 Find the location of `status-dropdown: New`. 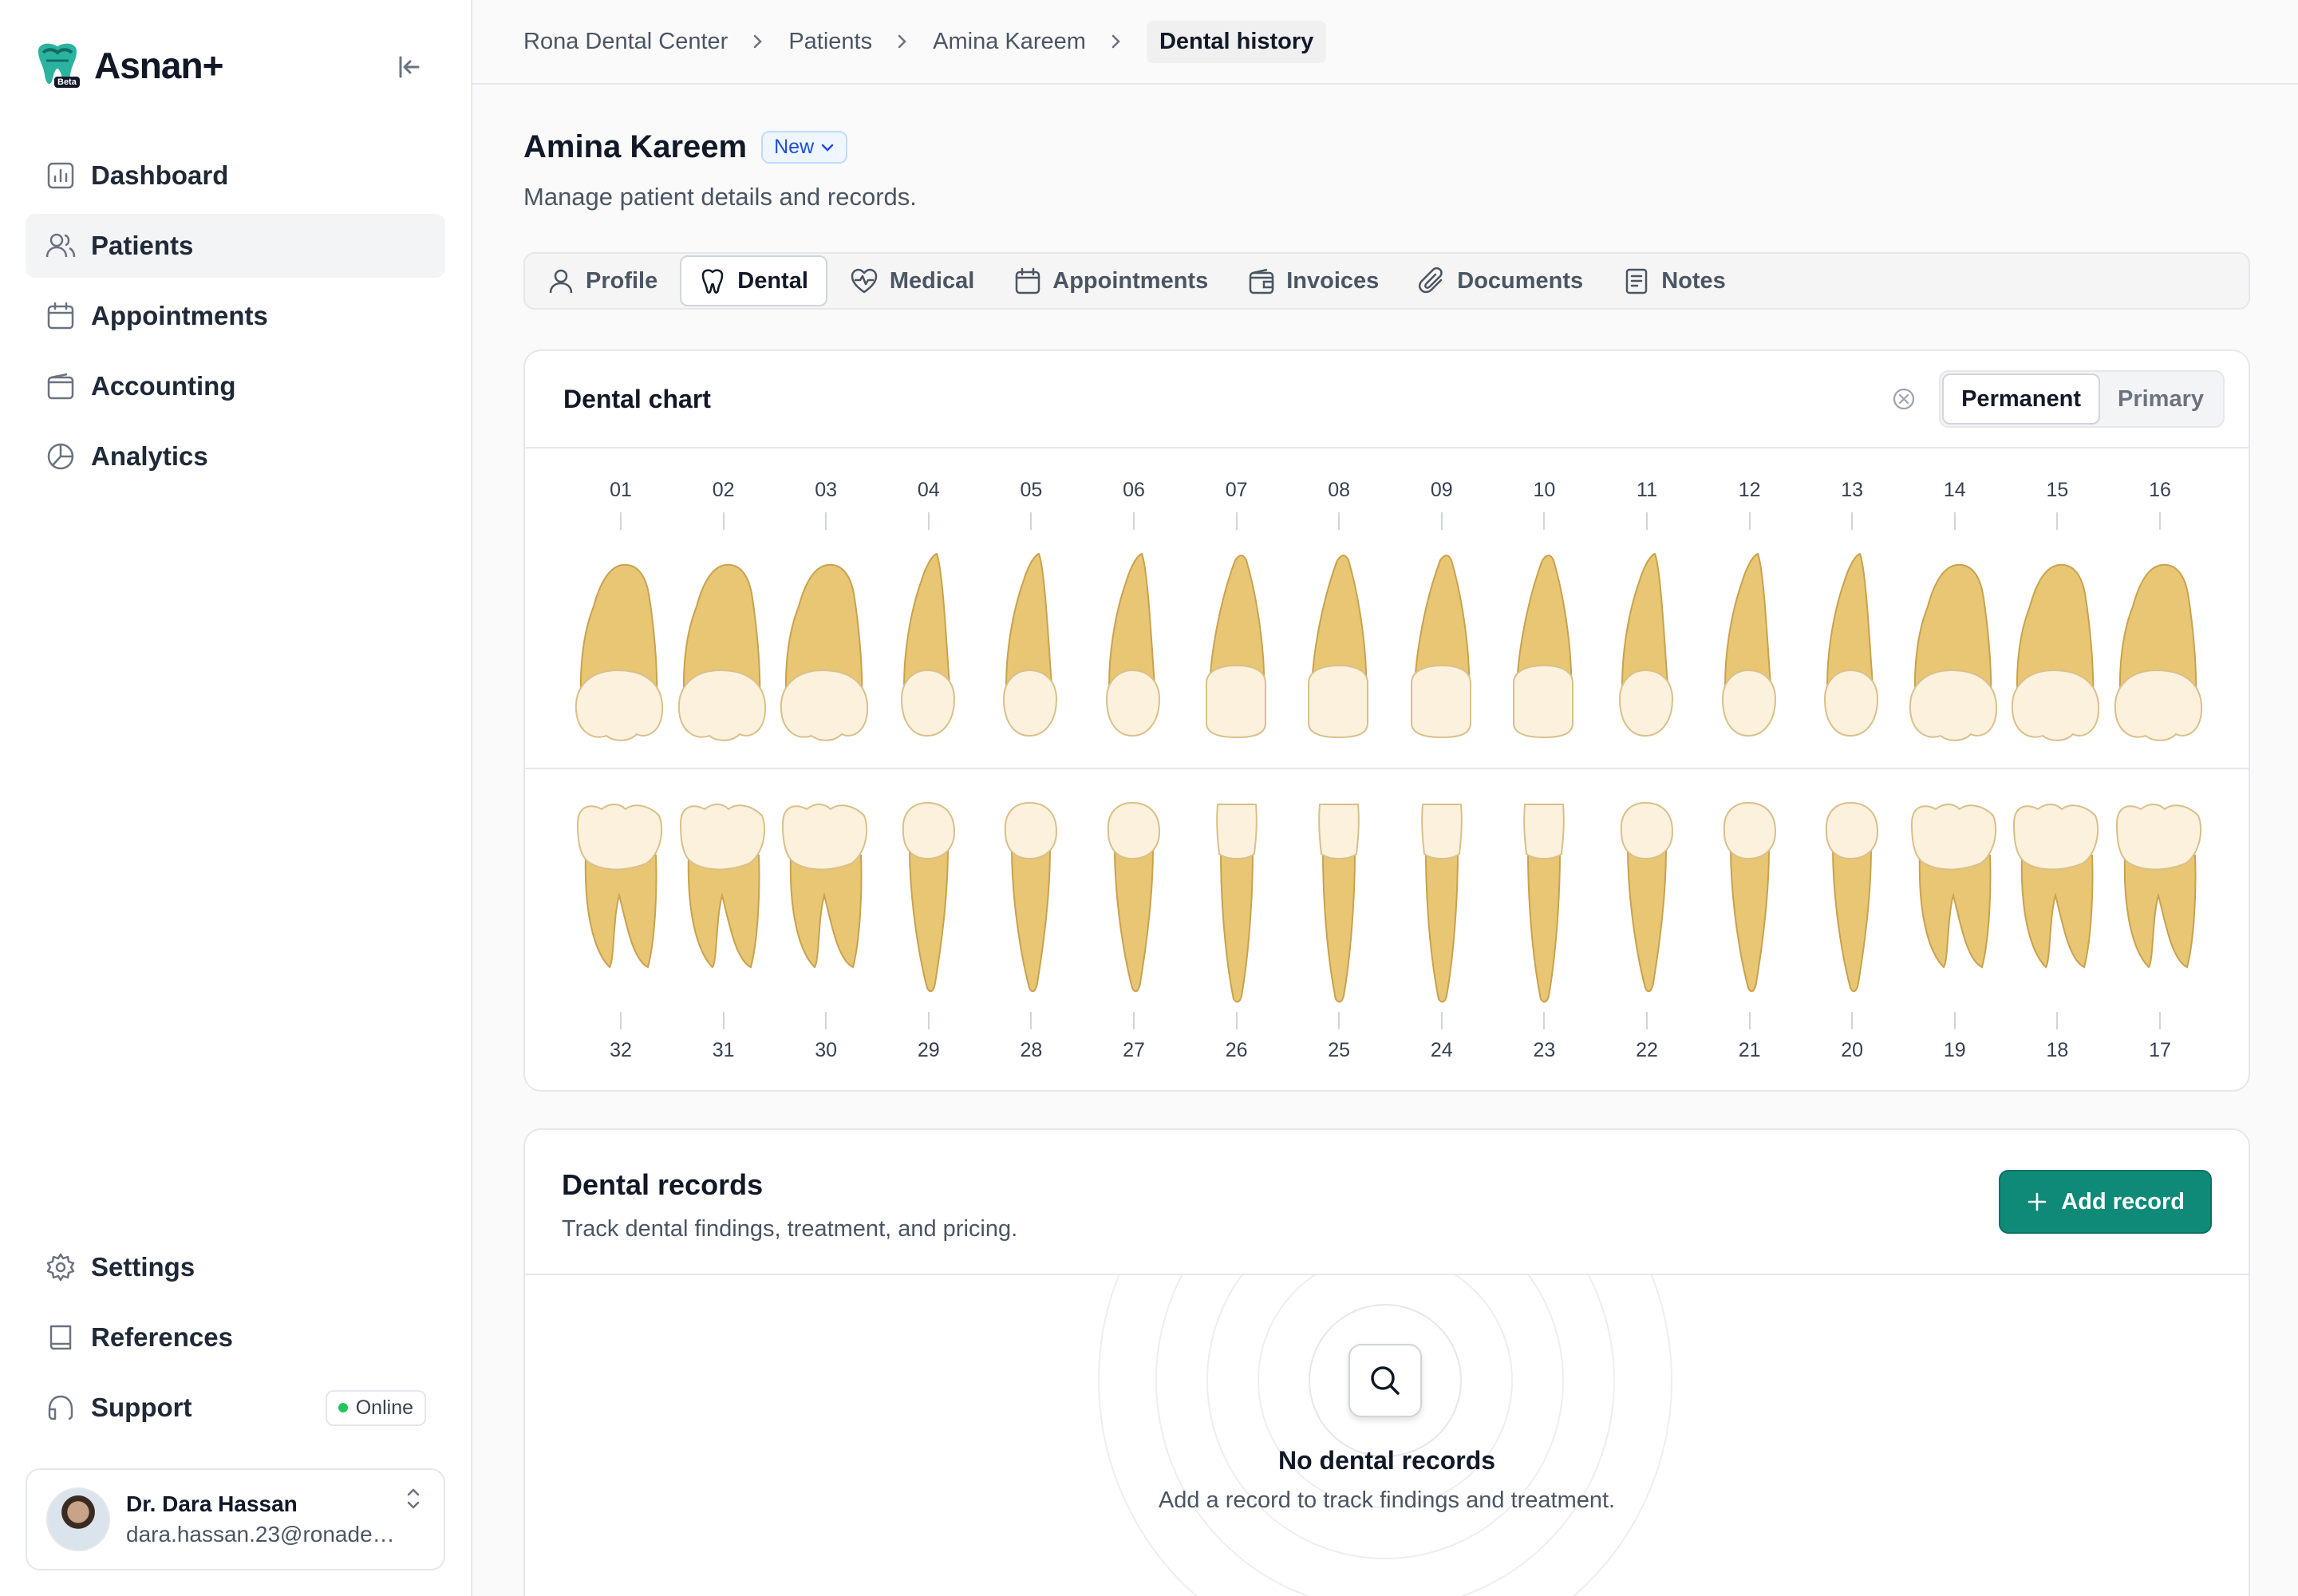

status-dropdown: New is located at coordinates (805, 147).